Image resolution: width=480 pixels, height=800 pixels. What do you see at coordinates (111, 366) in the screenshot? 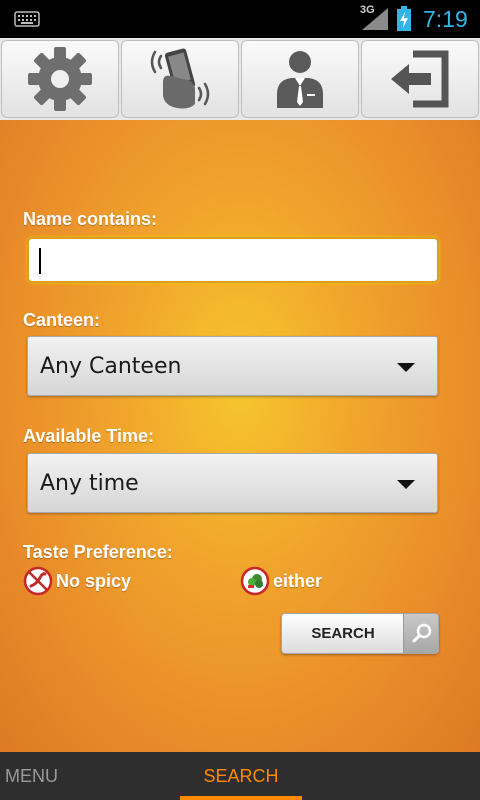
I see `canteen-select-value: Any Canteen` at bounding box center [111, 366].